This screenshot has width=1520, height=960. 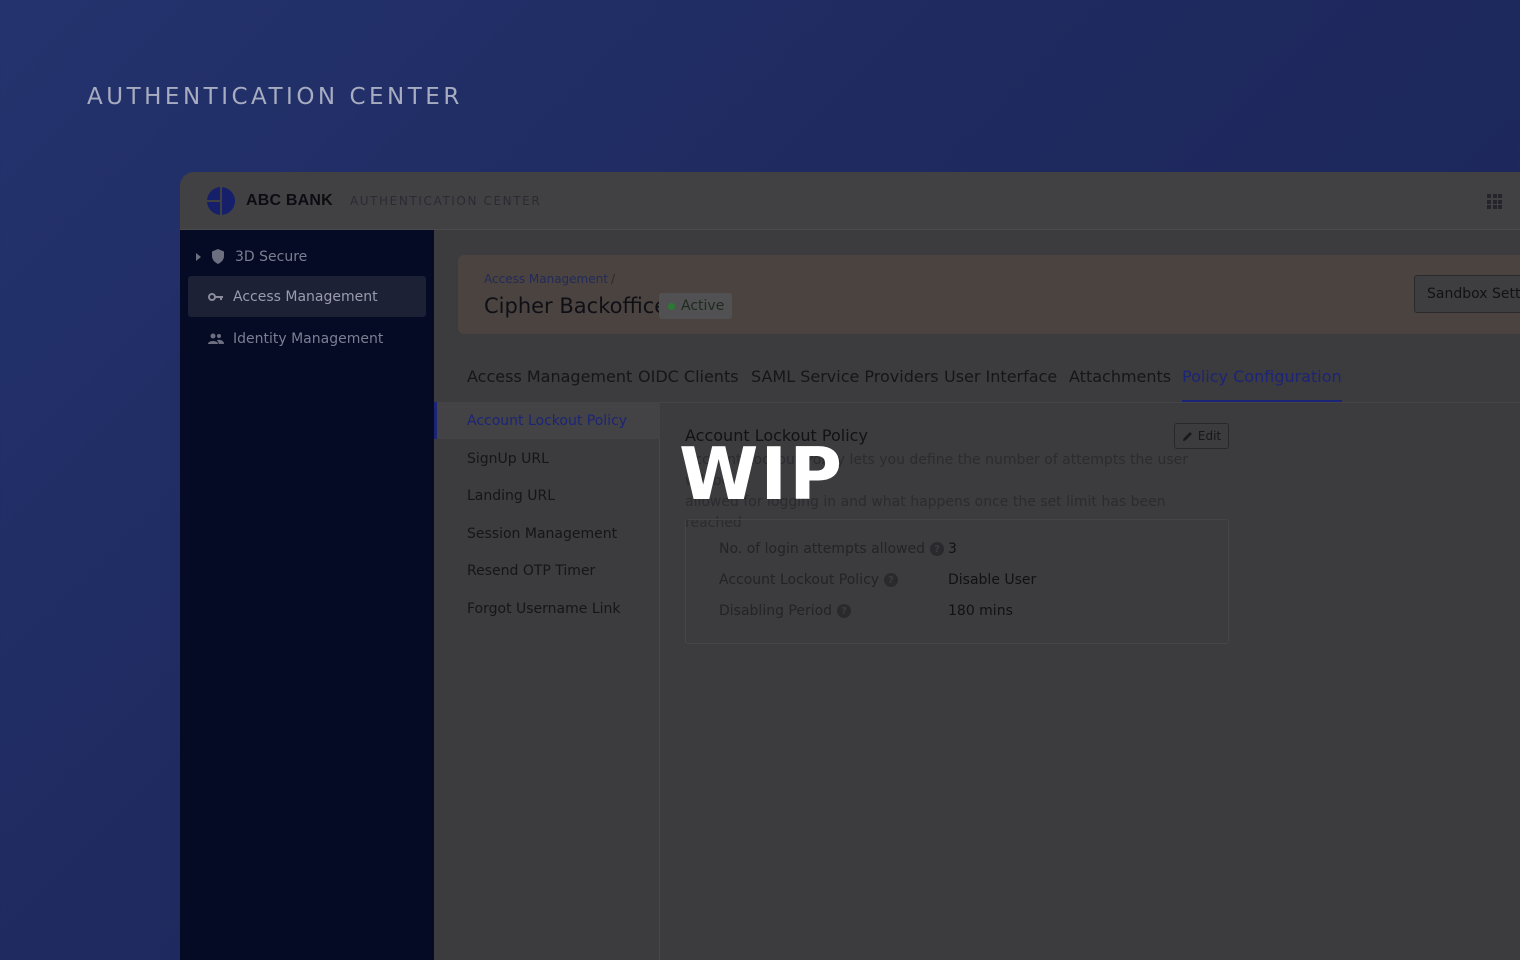 What do you see at coordinates (547, 458) in the screenshot?
I see `subnav-signup-url: SignUp URL` at bounding box center [547, 458].